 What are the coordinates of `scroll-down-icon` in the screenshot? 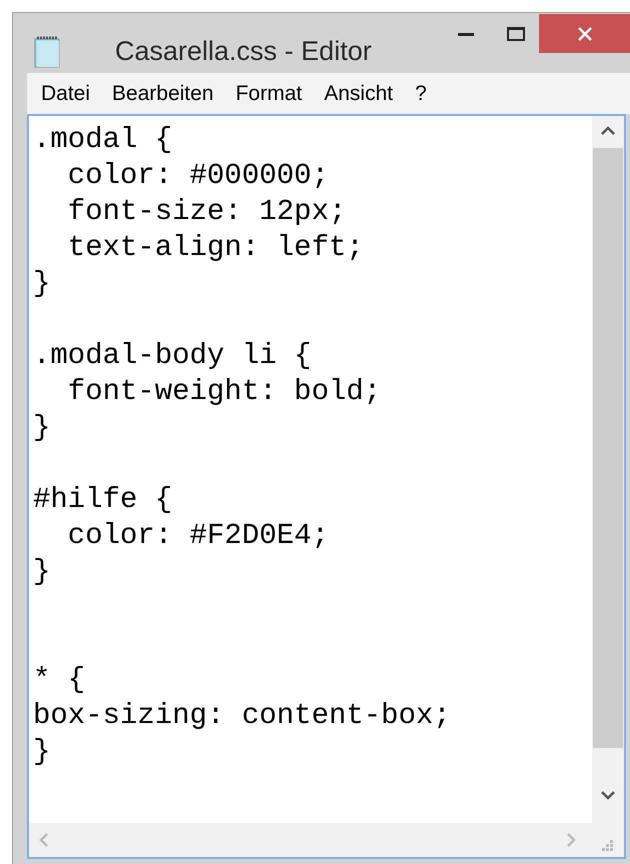 It's located at (608, 795).